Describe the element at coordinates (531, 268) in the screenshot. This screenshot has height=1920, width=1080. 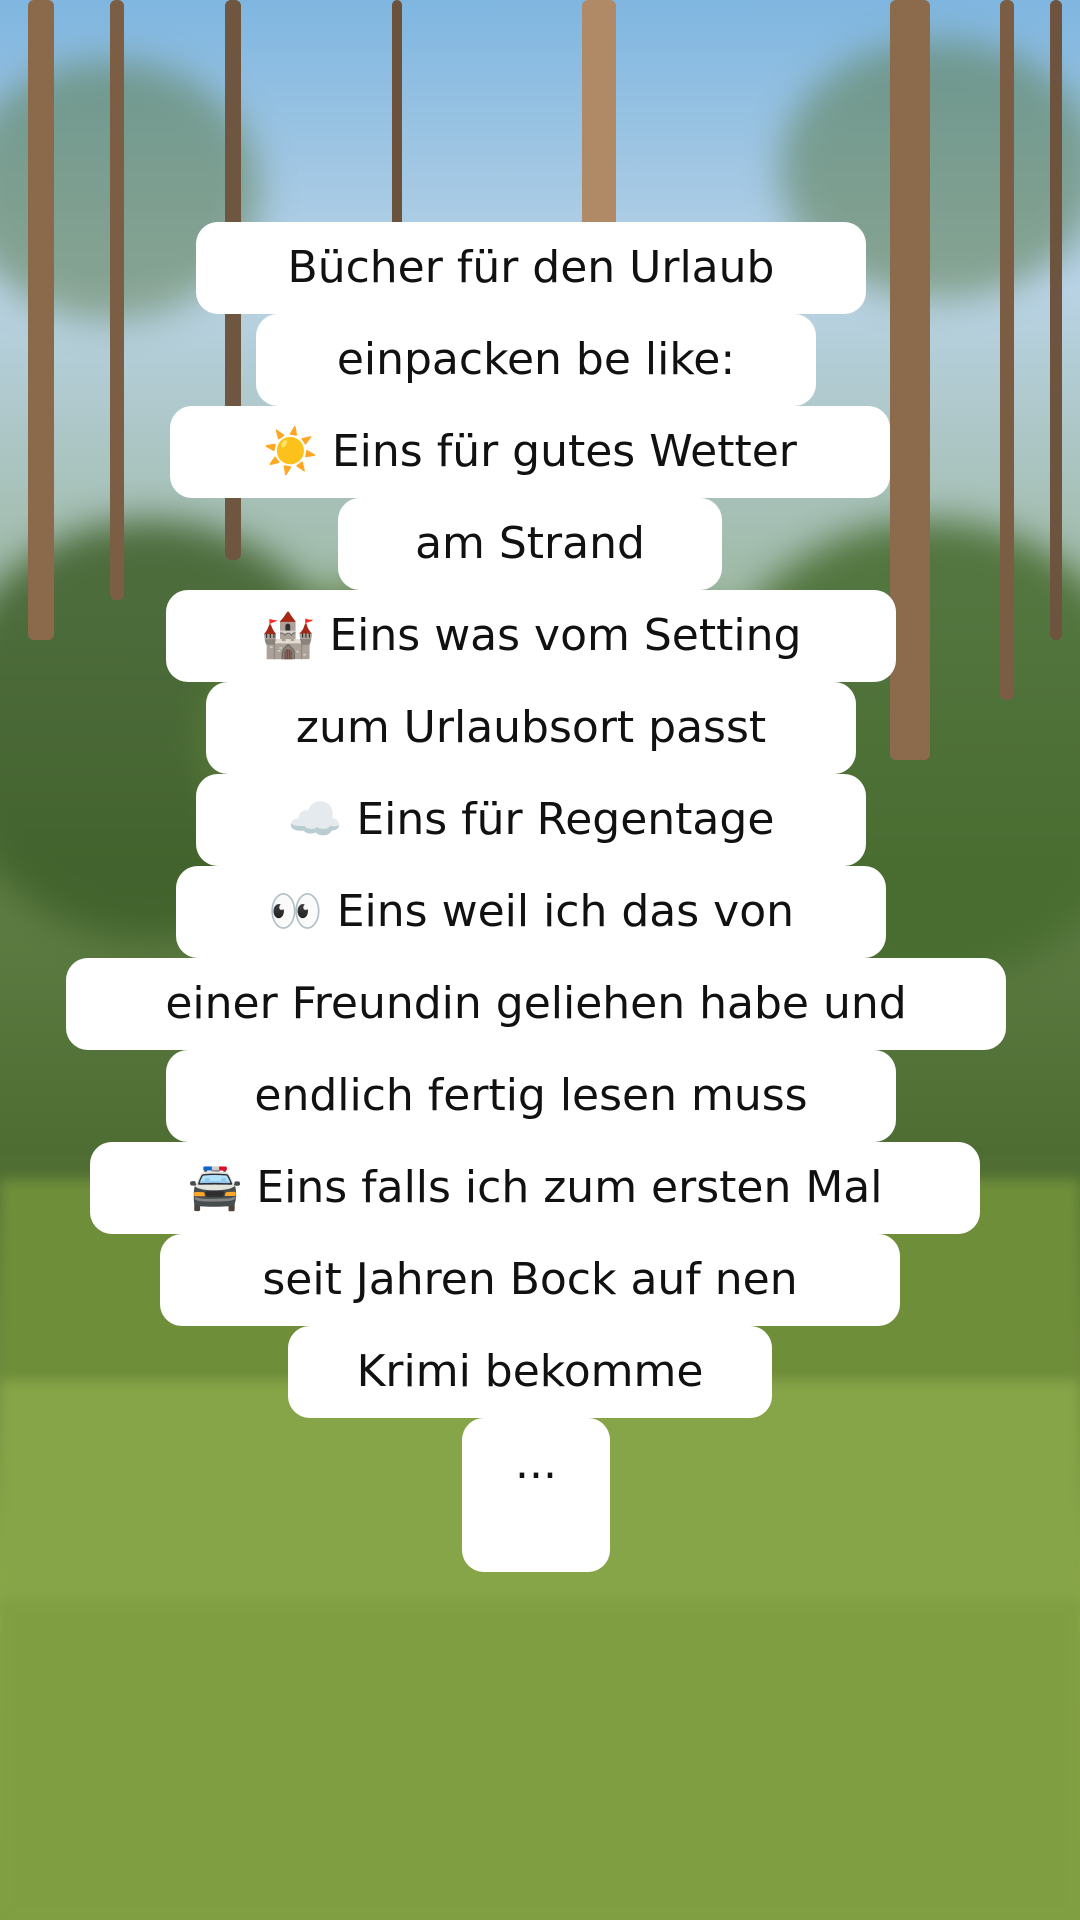
I see `caption-line-1: Bücher für den Urlaub` at that location.